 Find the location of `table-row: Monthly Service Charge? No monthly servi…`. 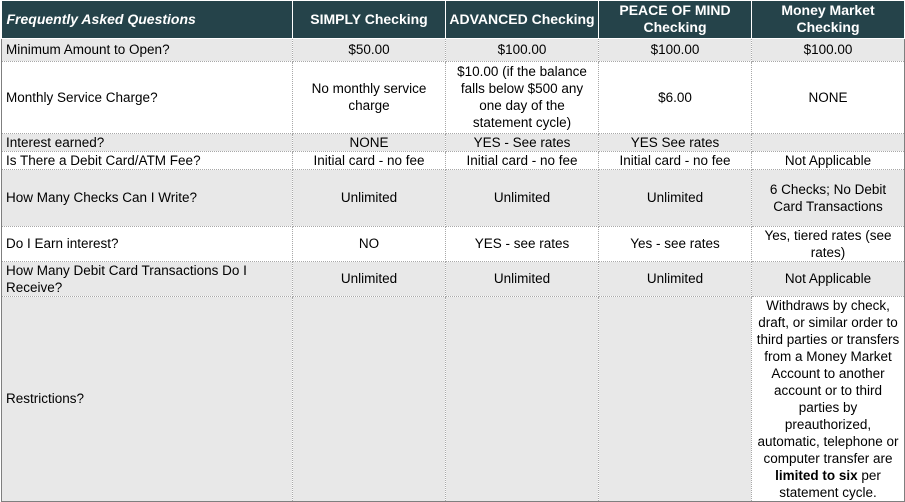

table-row: Monthly Service Charge? No monthly servi… is located at coordinates (453, 97).